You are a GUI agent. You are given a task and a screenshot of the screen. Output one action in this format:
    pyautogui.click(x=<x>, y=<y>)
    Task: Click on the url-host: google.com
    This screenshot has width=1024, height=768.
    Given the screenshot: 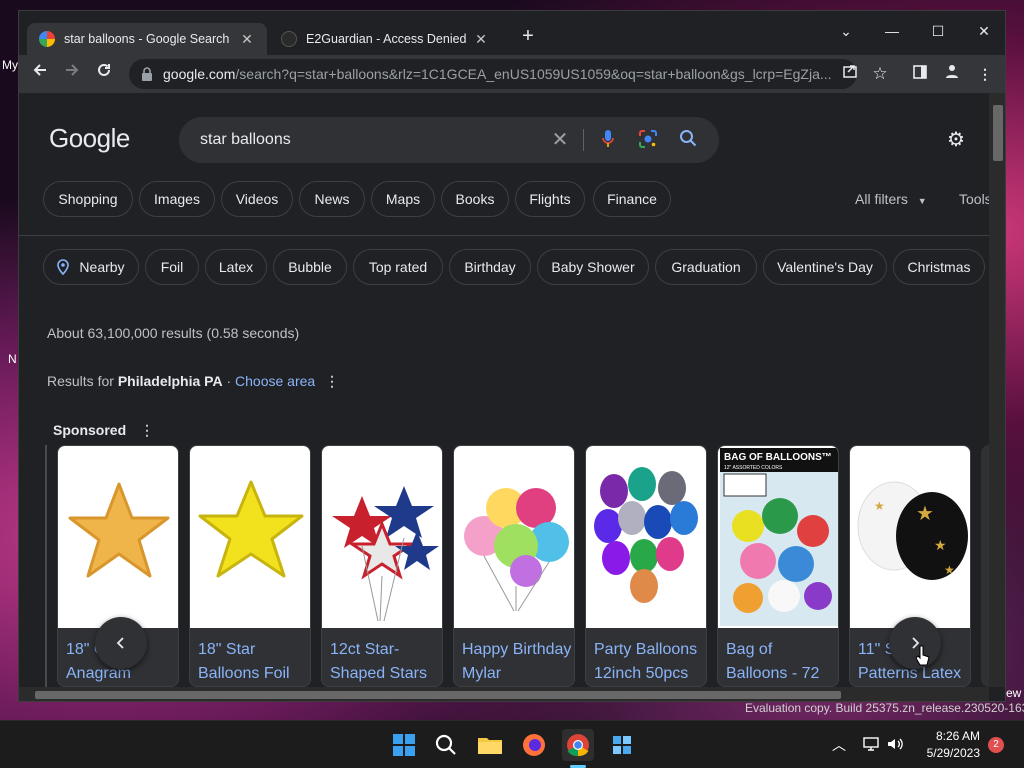 What is the action you would take?
    pyautogui.click(x=199, y=74)
    